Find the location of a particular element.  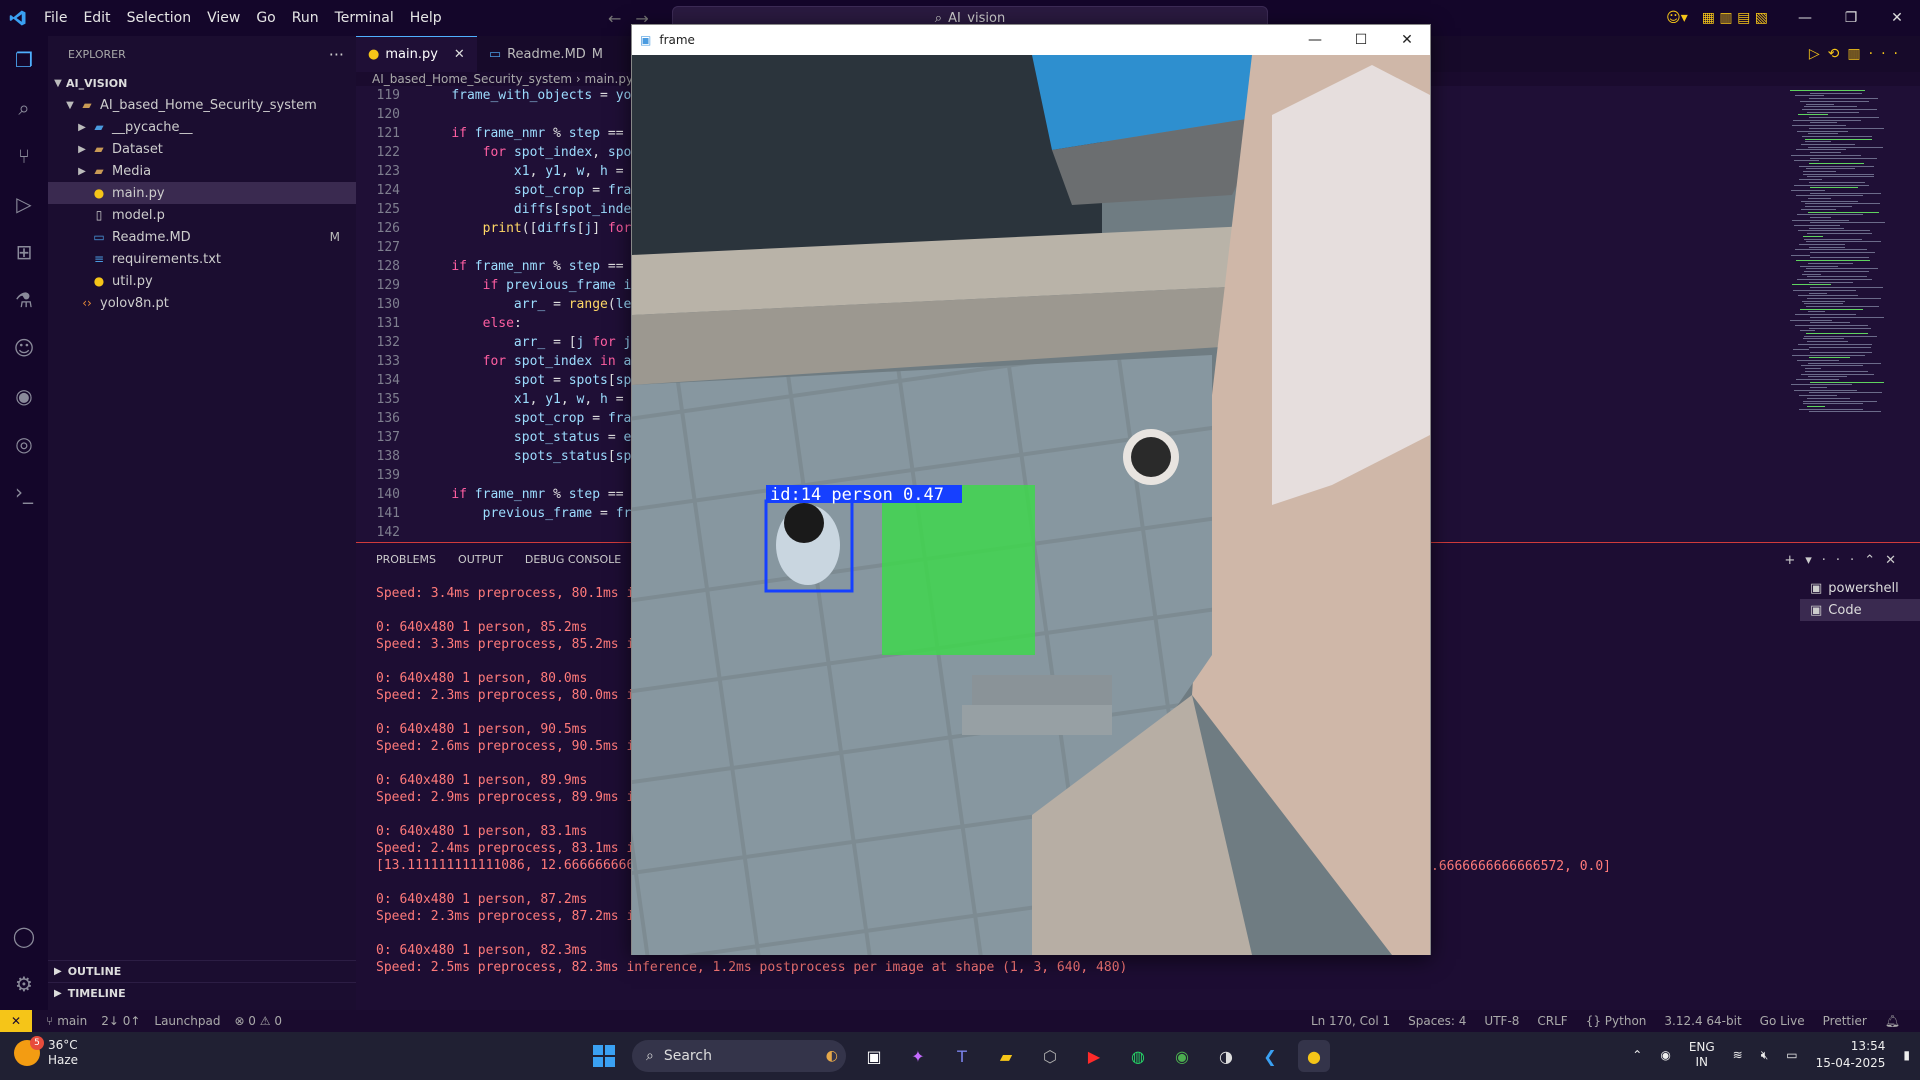

split-editor-icon: ▥ is located at coordinates (1857, 54).